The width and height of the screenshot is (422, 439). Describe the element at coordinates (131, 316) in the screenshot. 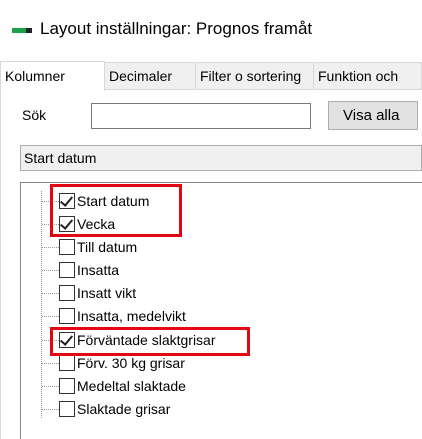

I see `tree-item-label: Insatta, medelvikt` at that location.